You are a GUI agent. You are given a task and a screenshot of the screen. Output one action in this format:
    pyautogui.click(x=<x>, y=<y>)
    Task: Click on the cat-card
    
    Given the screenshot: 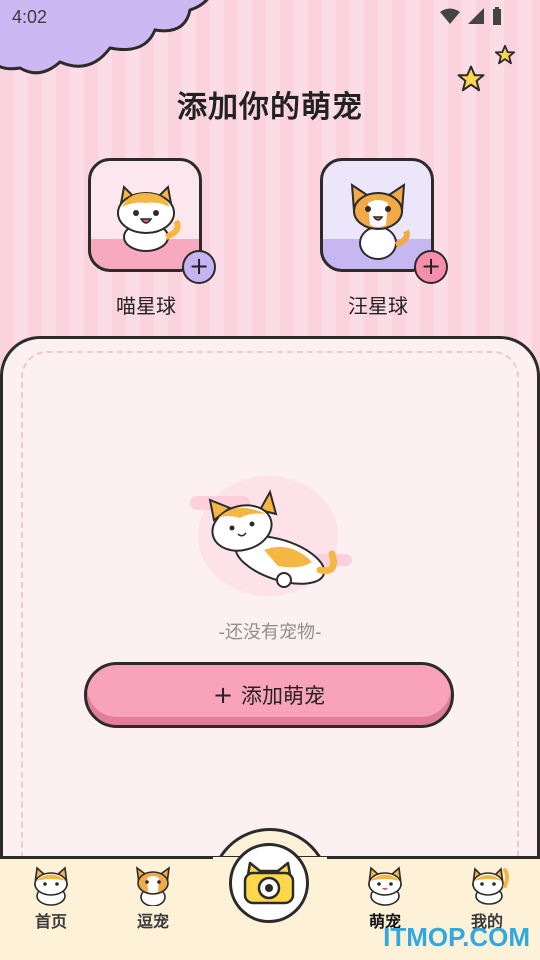 What is the action you would take?
    pyautogui.click(x=145, y=215)
    